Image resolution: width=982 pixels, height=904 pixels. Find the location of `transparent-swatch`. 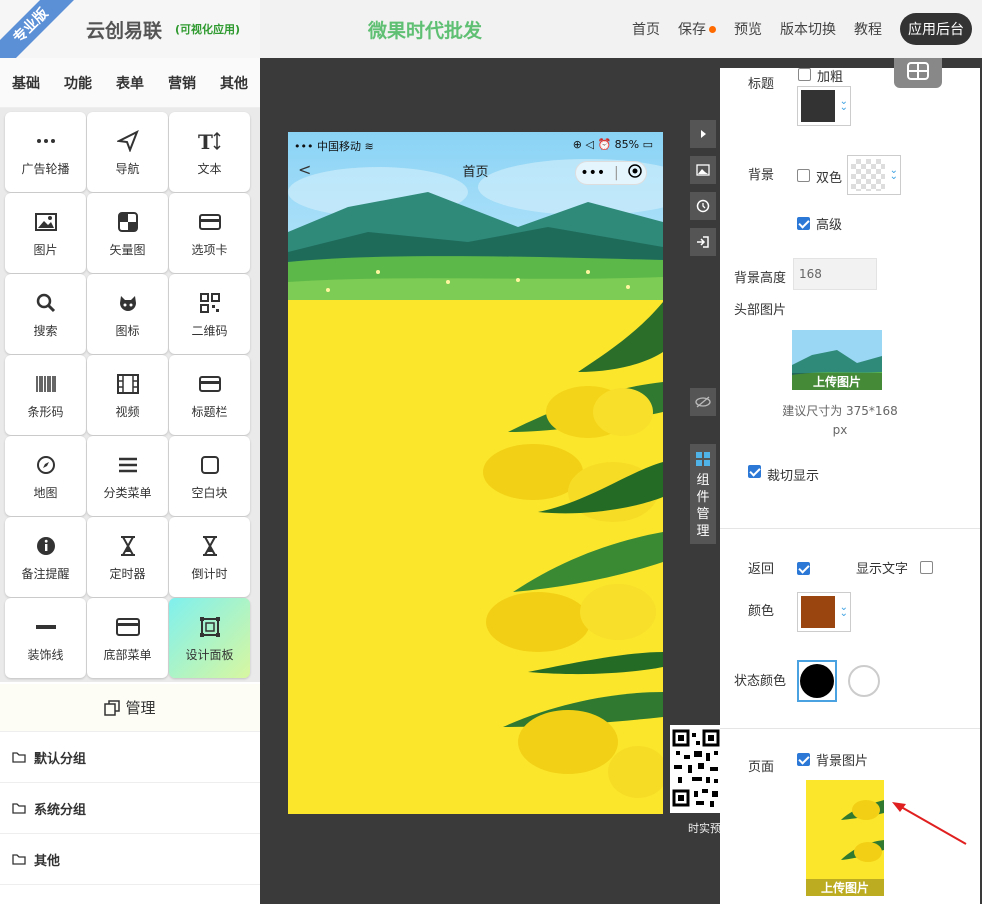

transparent-swatch is located at coordinates (868, 175).